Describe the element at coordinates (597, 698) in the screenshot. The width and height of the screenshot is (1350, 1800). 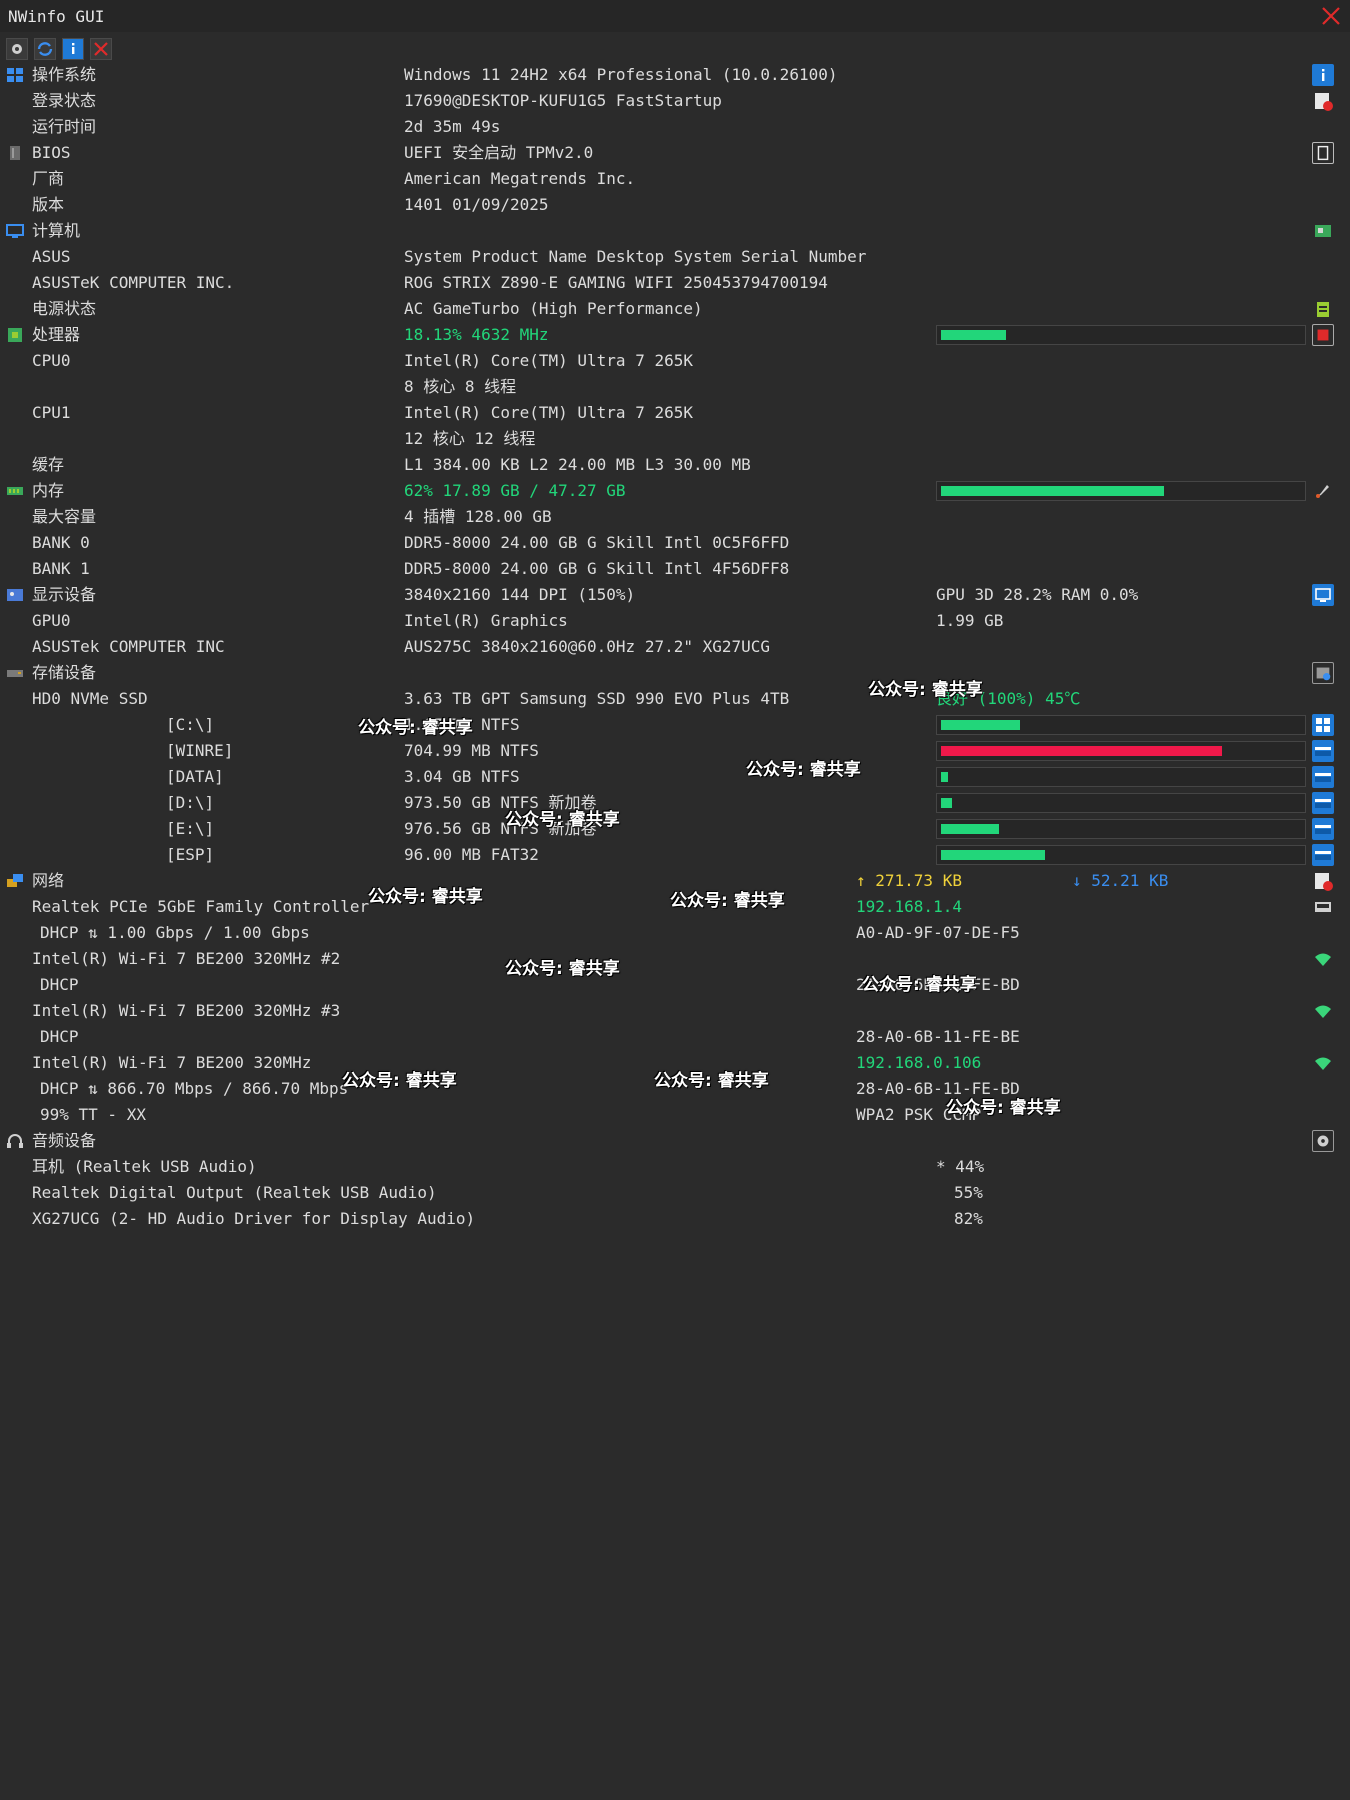
I see `disk-value: 3.63 TB GPT Samsung SSD 990 EVO Plus 4TB` at that location.